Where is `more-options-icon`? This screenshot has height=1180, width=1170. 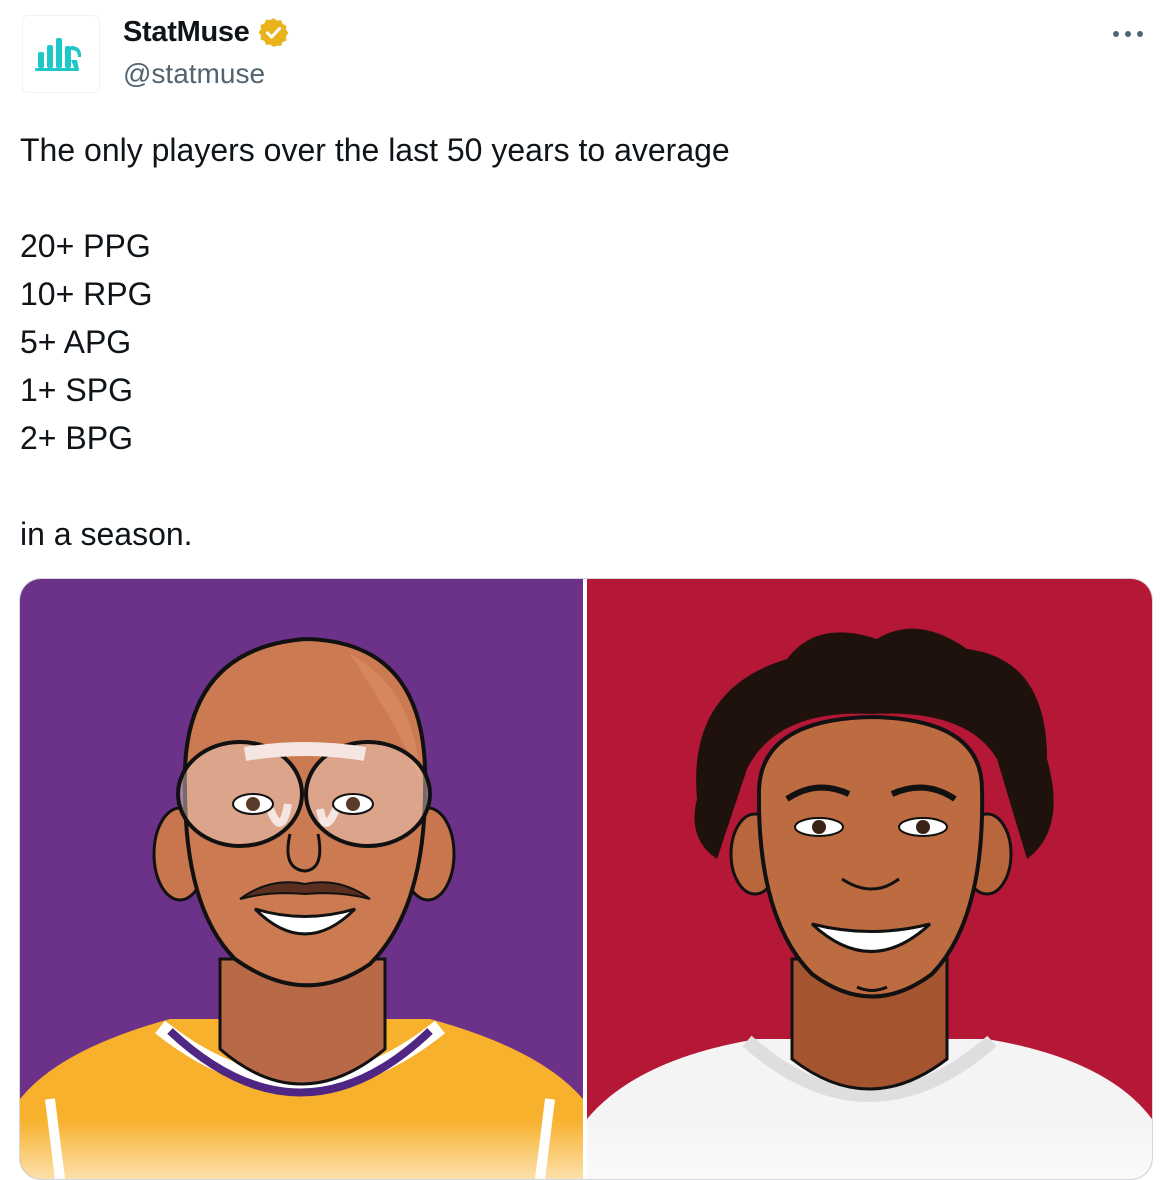 more-options-icon is located at coordinates (1128, 34).